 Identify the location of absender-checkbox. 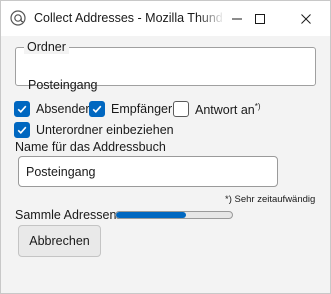
(22, 109).